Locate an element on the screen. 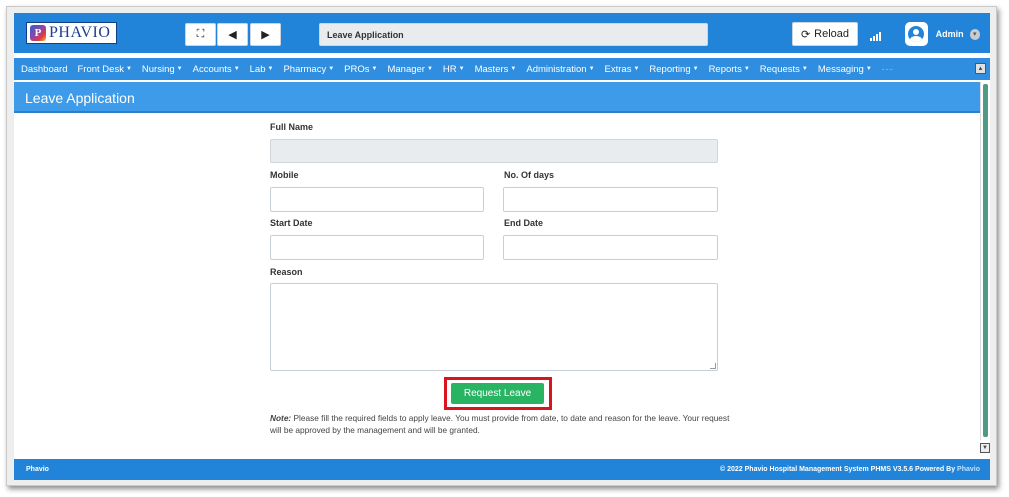 This screenshot has width=1009, height=497. nav-label: PROs is located at coordinates (357, 69).